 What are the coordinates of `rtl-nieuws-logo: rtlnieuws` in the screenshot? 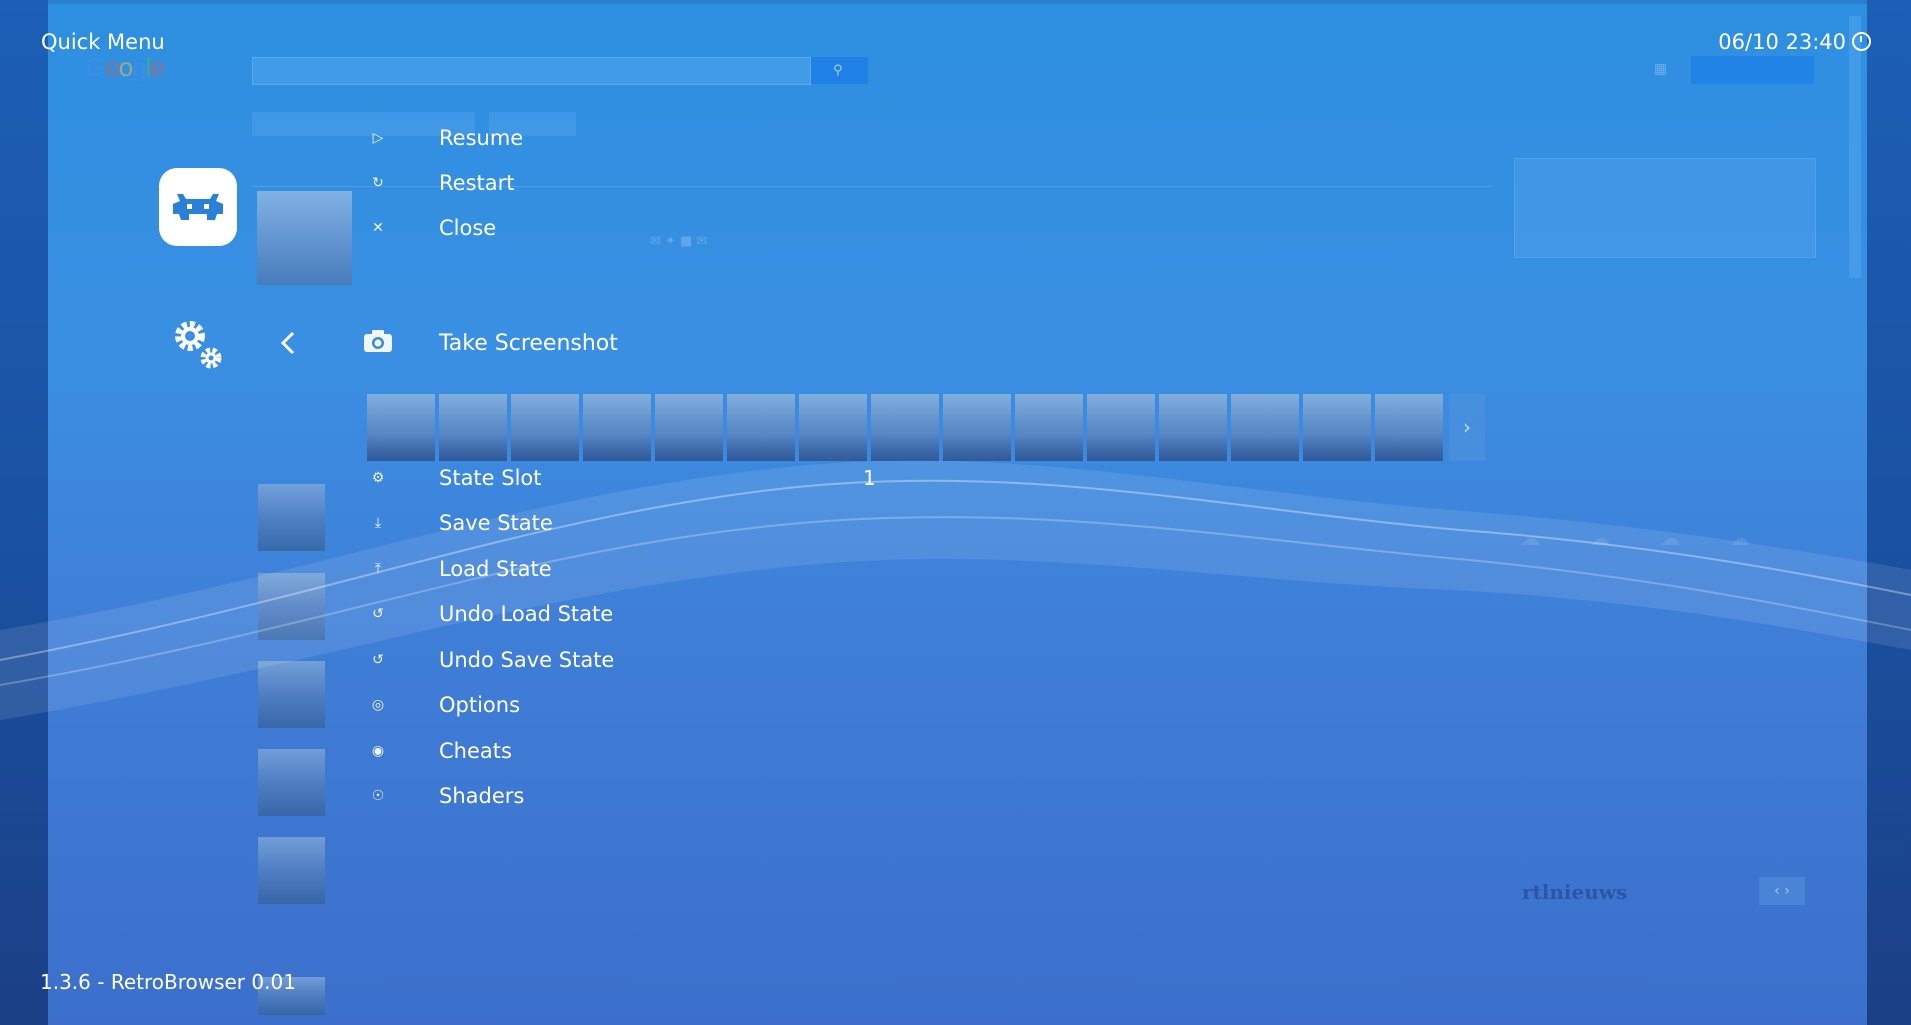 It's located at (1575, 892).